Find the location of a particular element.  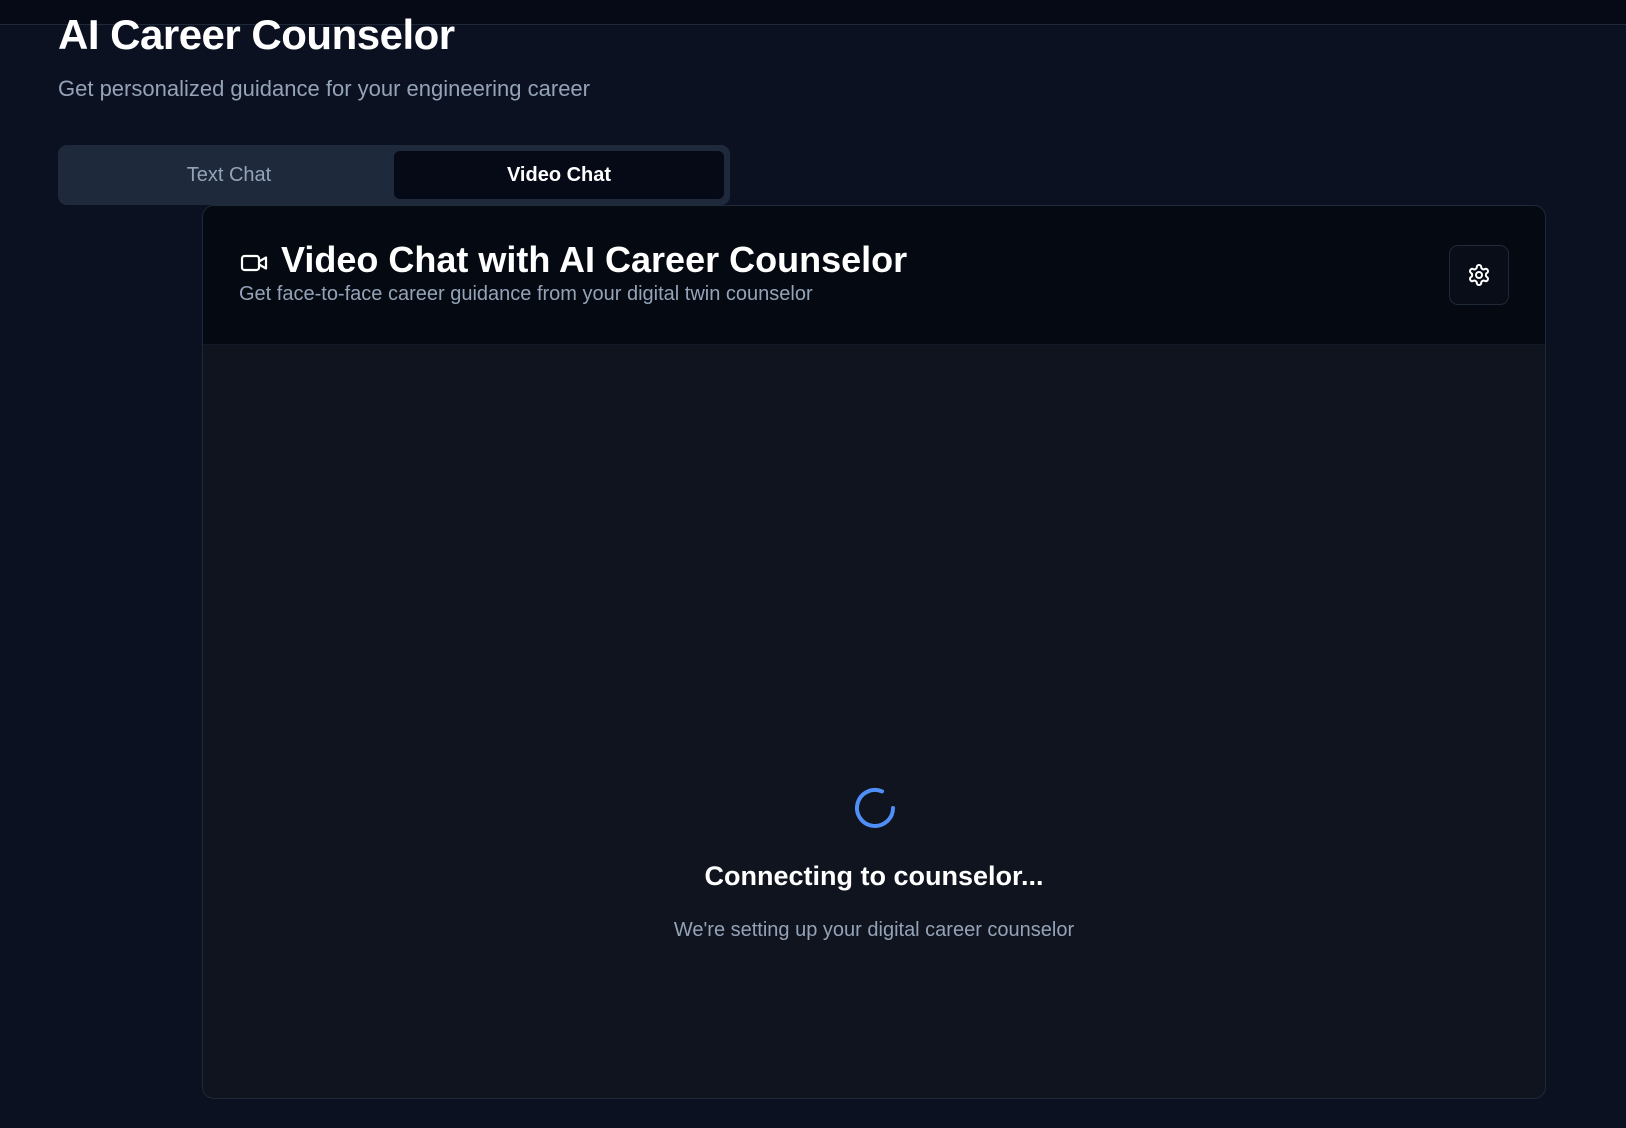

page-title: AI Career Counselor is located at coordinates (256, 34).